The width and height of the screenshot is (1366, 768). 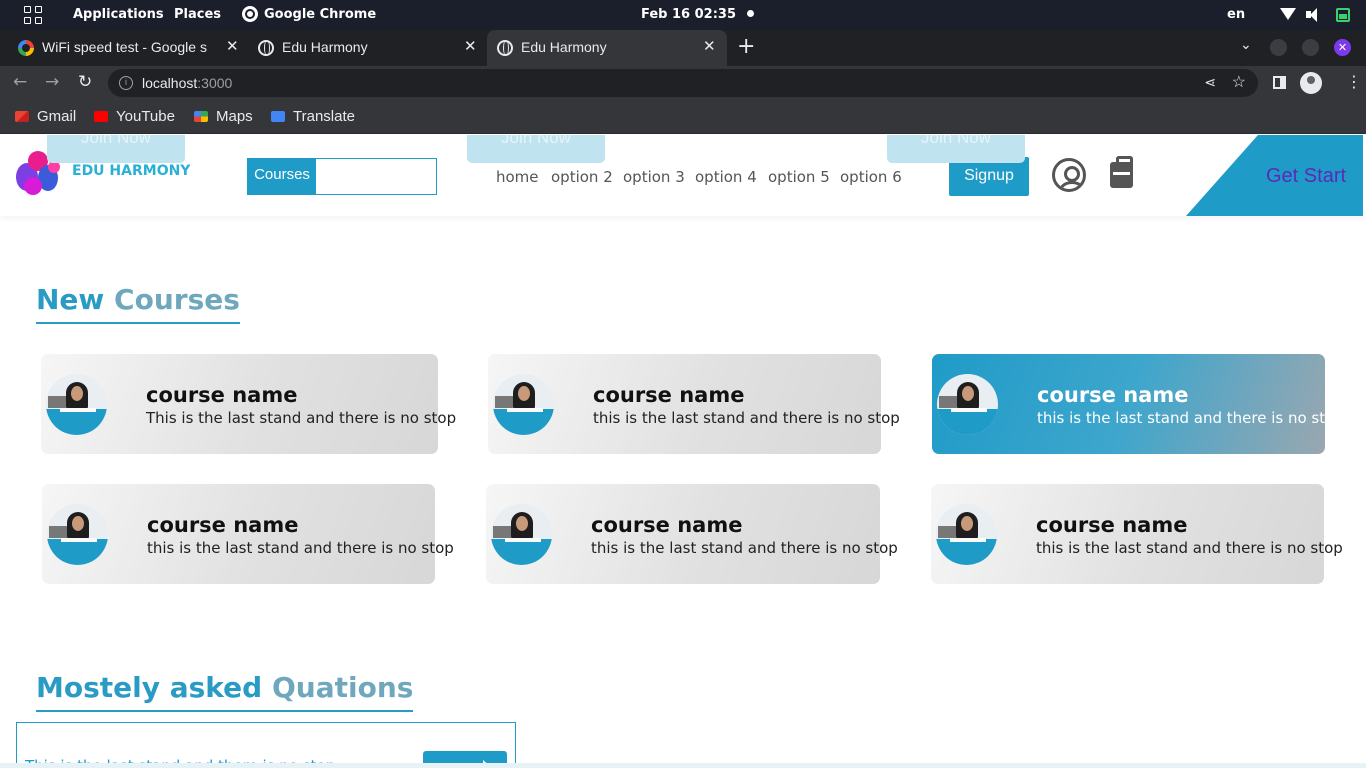 I want to click on shopping-bag-icon, so click(x=1121, y=172).